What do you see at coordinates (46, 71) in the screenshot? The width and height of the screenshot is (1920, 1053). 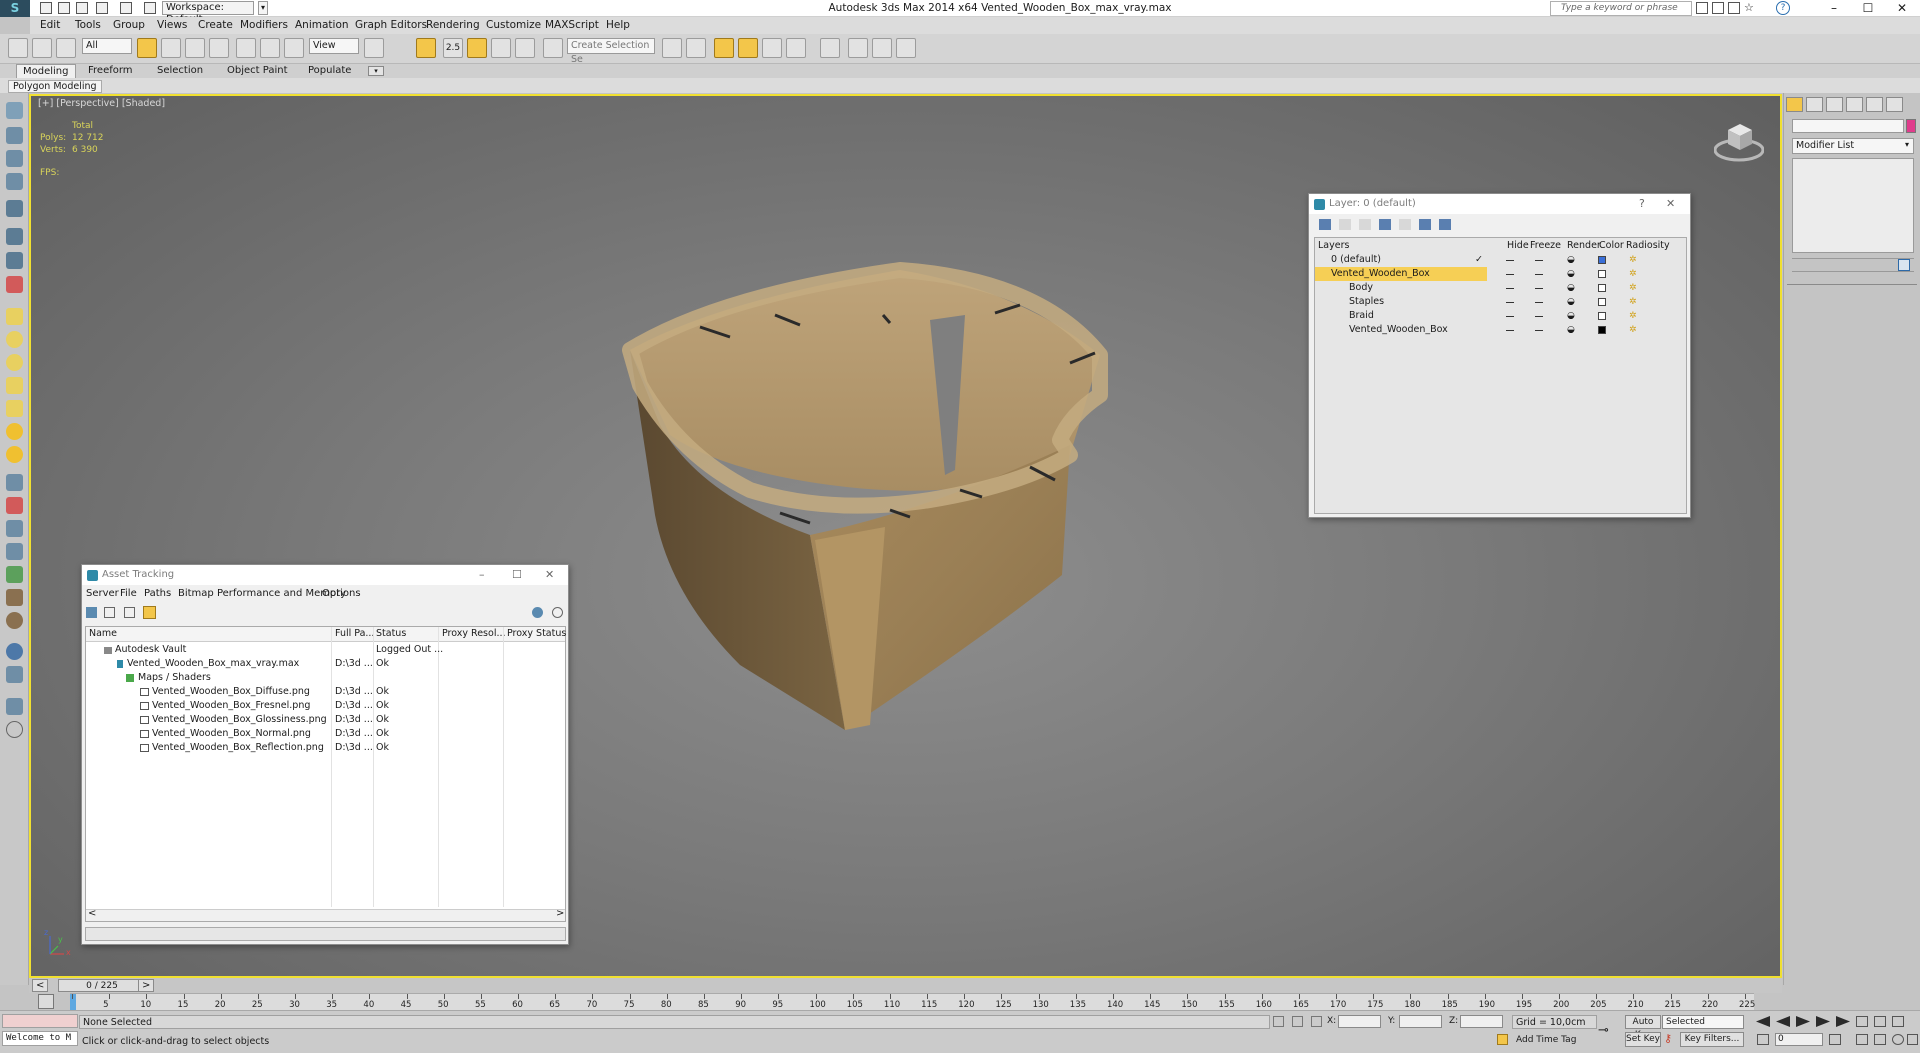 I see `tab-modeling: Modeling` at bounding box center [46, 71].